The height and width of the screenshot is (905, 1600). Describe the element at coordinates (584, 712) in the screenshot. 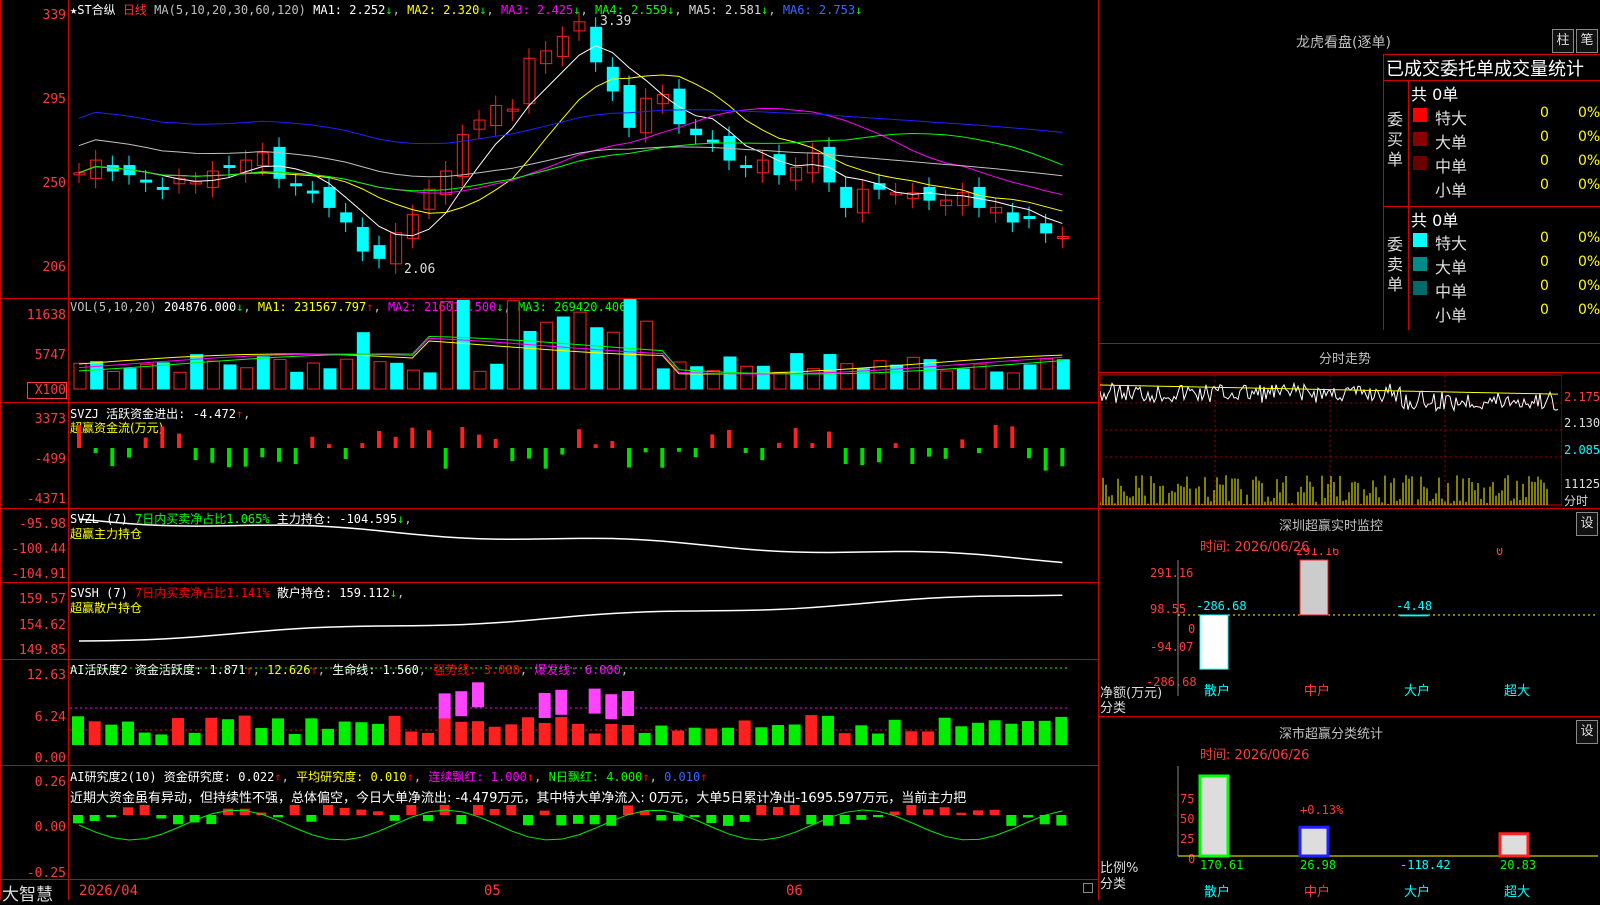

I see `ai-activity-chart` at that location.